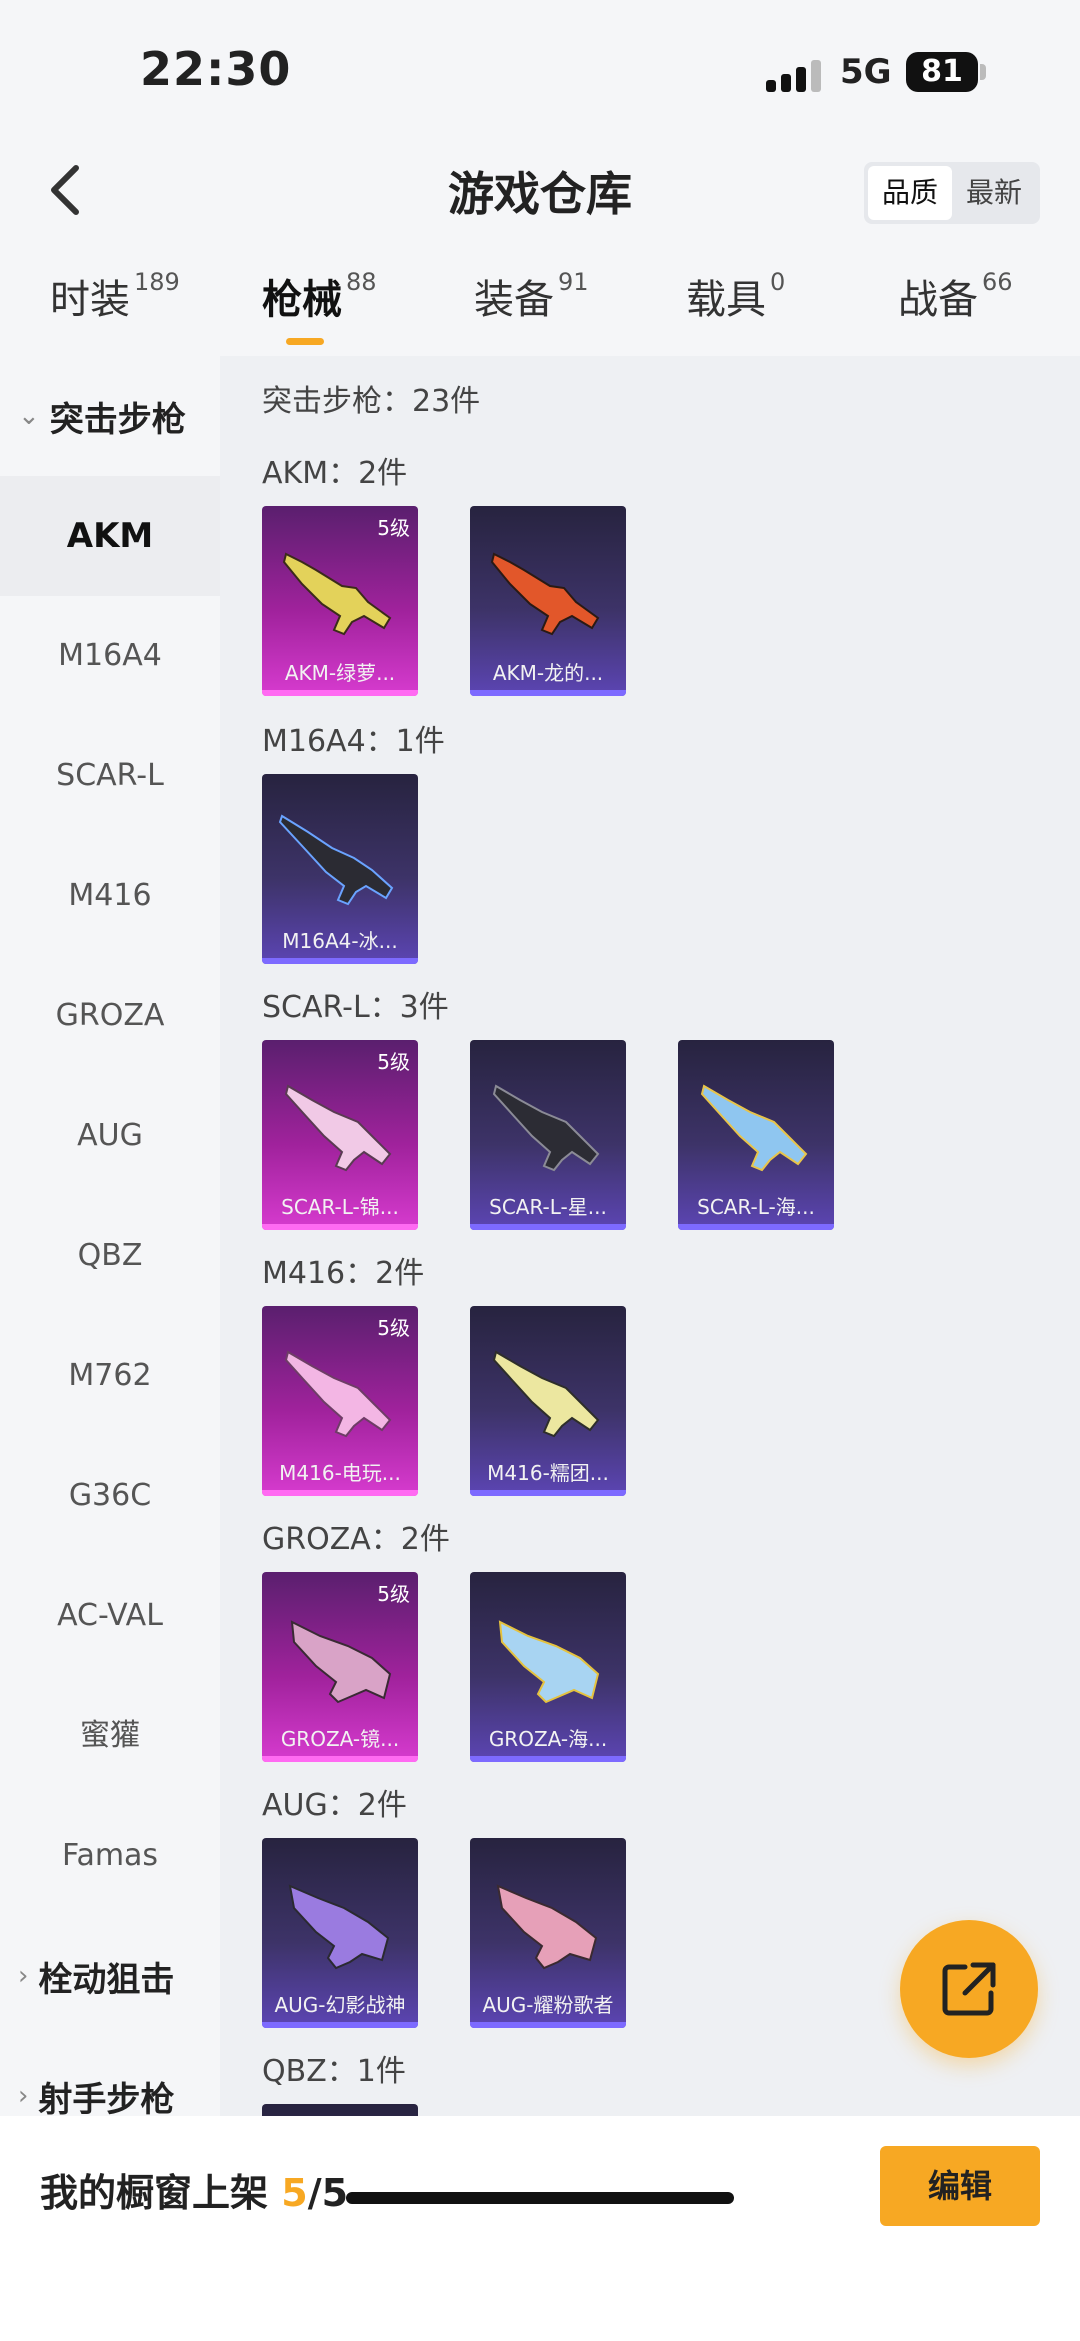 Image resolution: width=1080 pixels, height=2341 pixels. I want to click on sidebar-group-label: 栓动狙击, so click(106, 1979).